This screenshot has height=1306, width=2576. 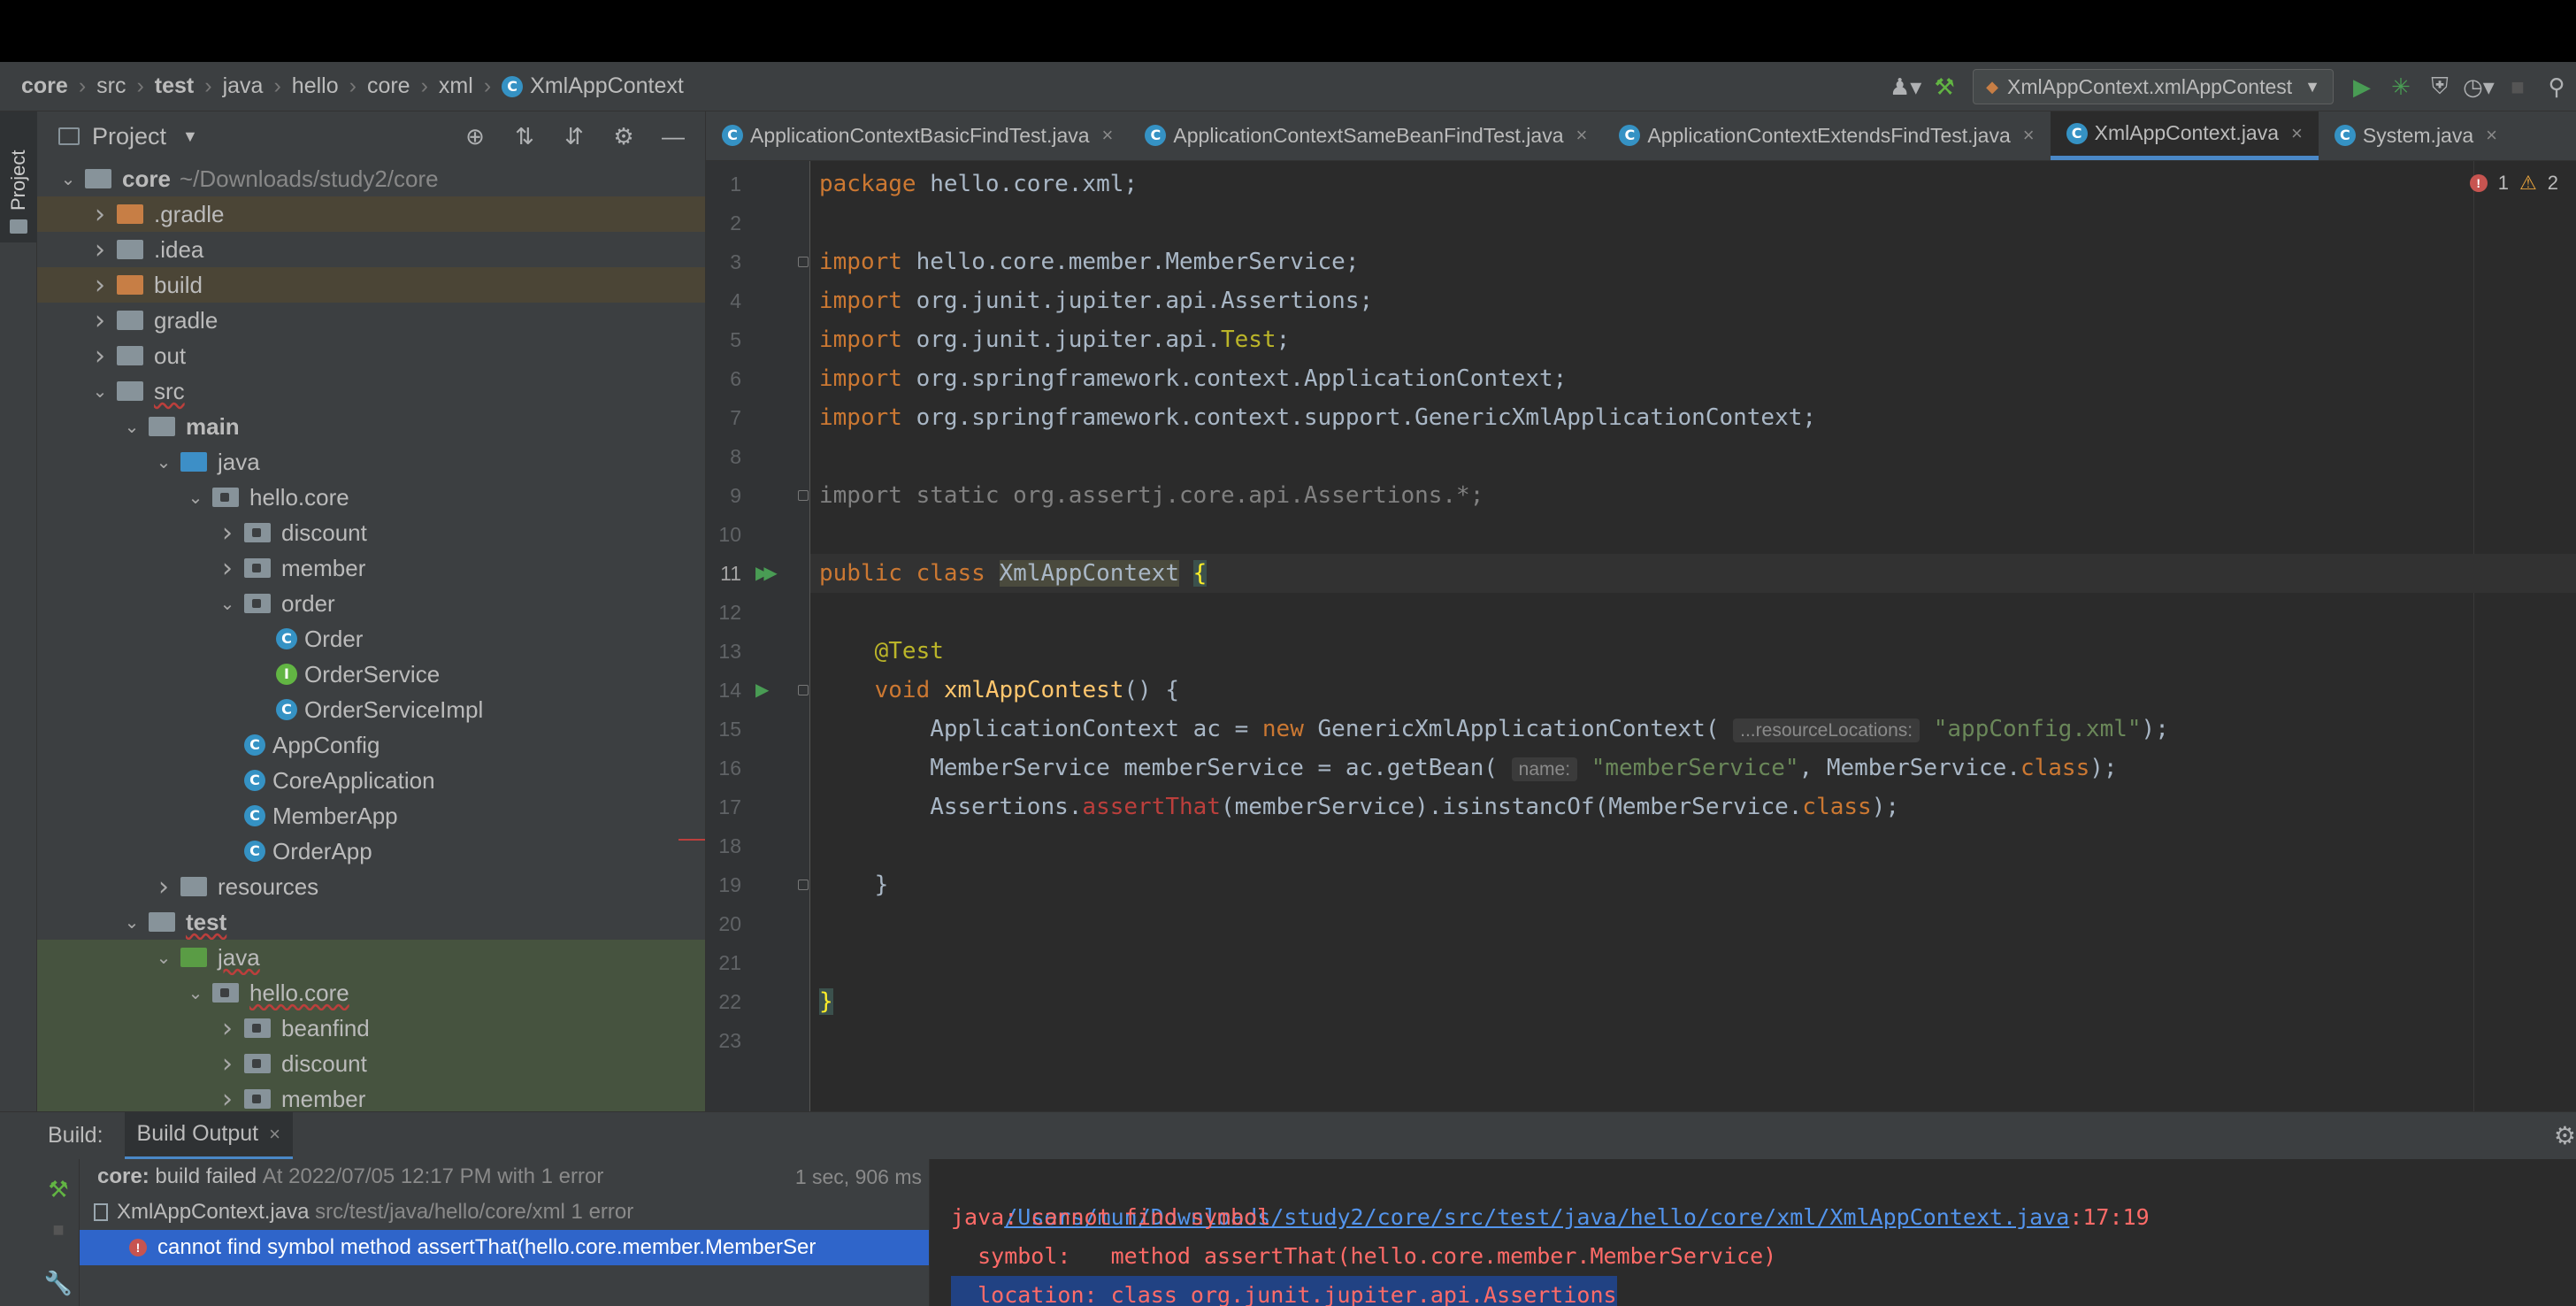 What do you see at coordinates (18, 176) in the screenshot?
I see `project-tool-button: Project` at bounding box center [18, 176].